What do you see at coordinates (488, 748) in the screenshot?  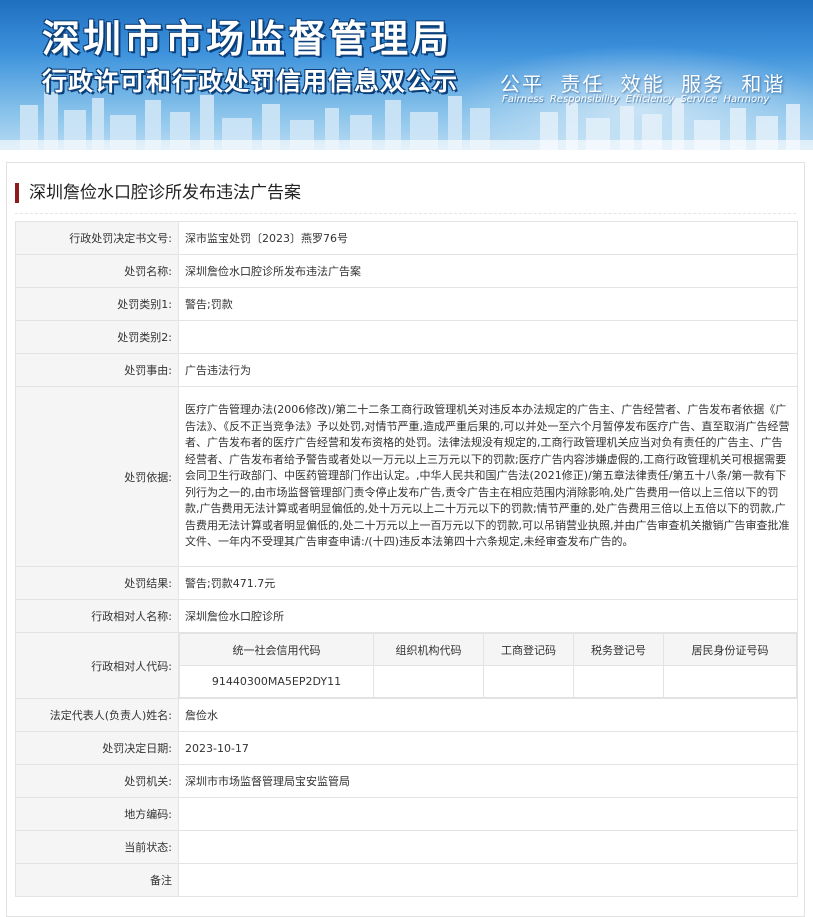 I see `decision-date-value: 2023-10-17` at bounding box center [488, 748].